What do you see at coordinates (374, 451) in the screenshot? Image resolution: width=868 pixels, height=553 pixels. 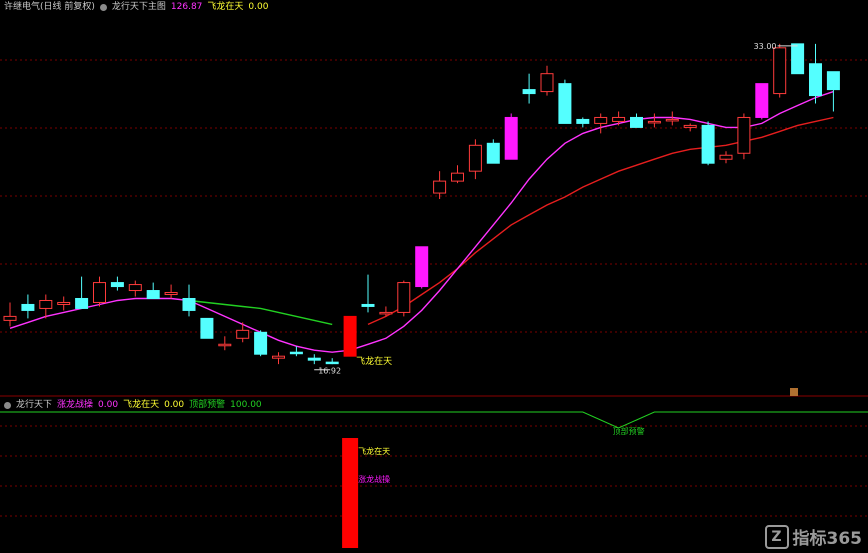 I see `feilong-bar-label: 飞龙在天` at bounding box center [374, 451].